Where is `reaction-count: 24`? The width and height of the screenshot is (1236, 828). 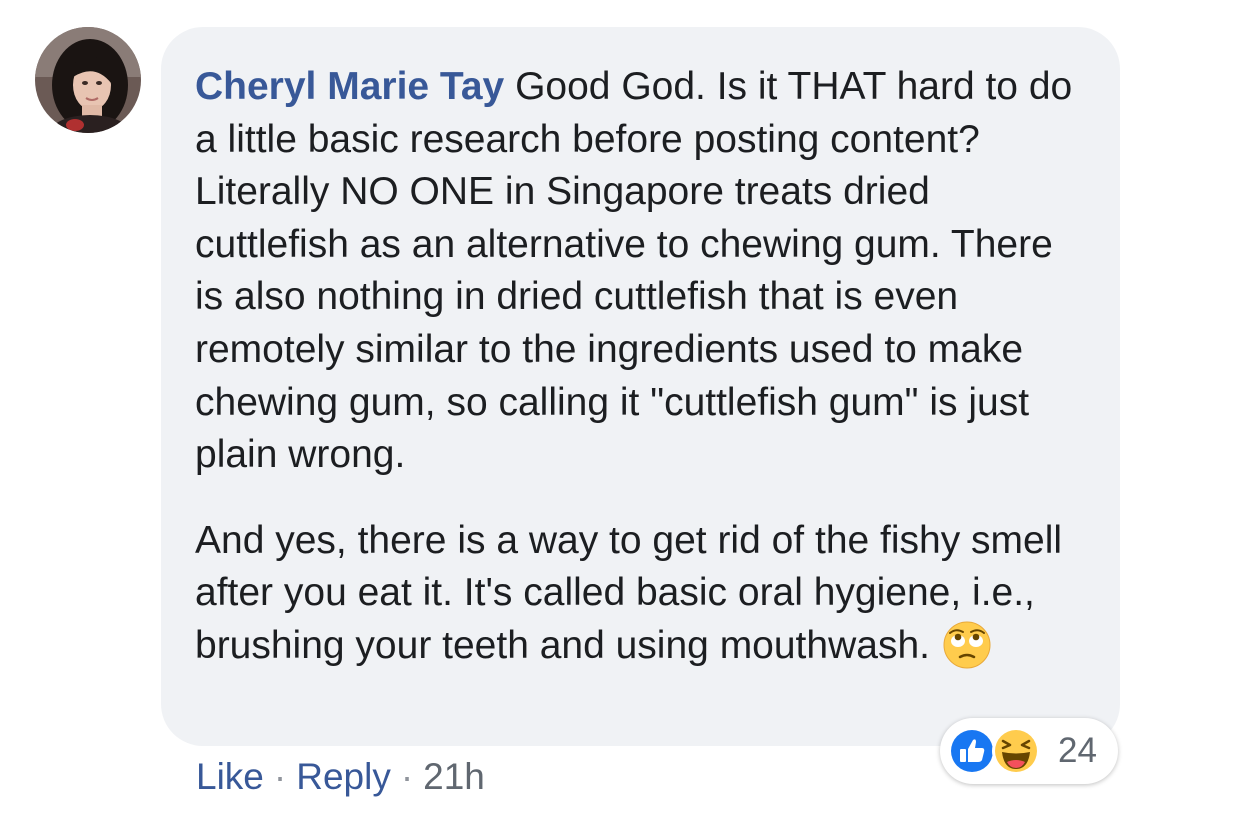 reaction-count: 24 is located at coordinates (1077, 750).